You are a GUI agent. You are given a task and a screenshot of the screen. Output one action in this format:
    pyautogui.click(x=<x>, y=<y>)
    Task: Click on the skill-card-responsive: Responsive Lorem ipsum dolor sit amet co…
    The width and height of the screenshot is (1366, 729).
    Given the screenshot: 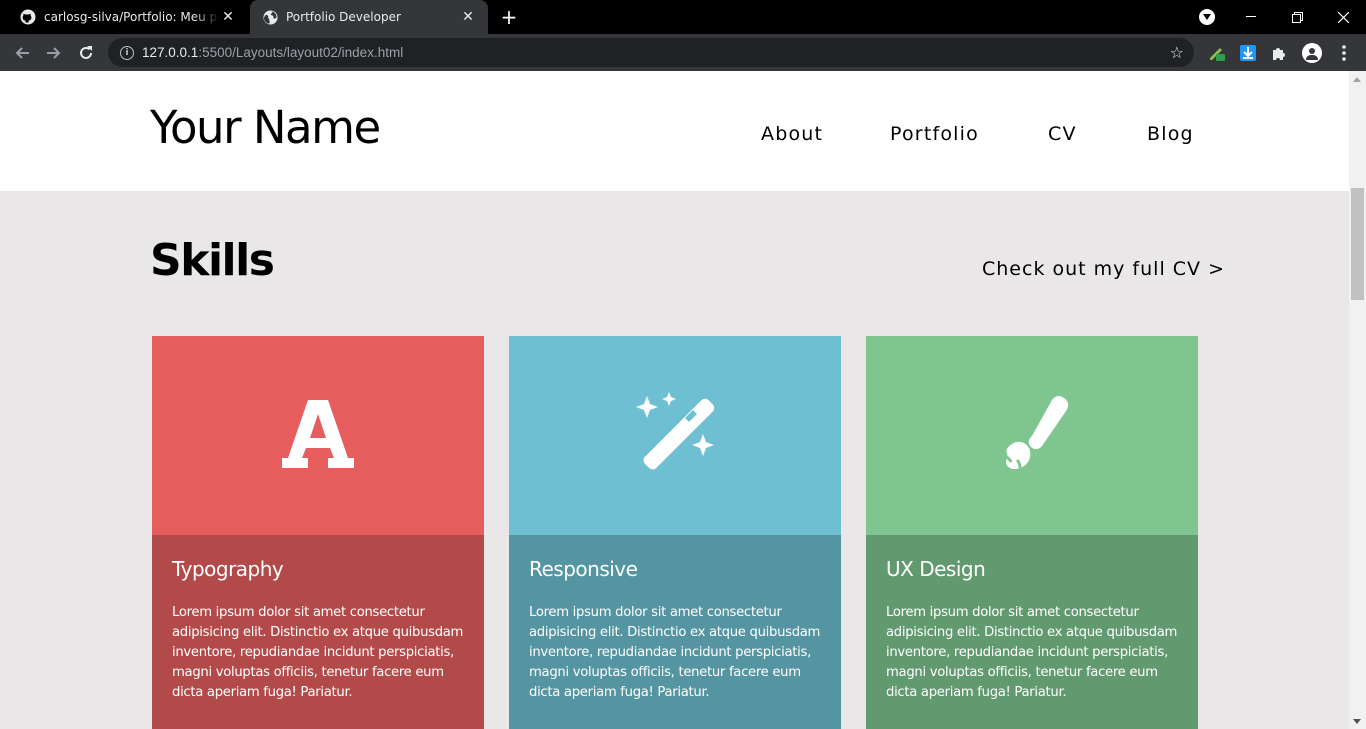 What is the action you would take?
    pyautogui.click(x=675, y=532)
    